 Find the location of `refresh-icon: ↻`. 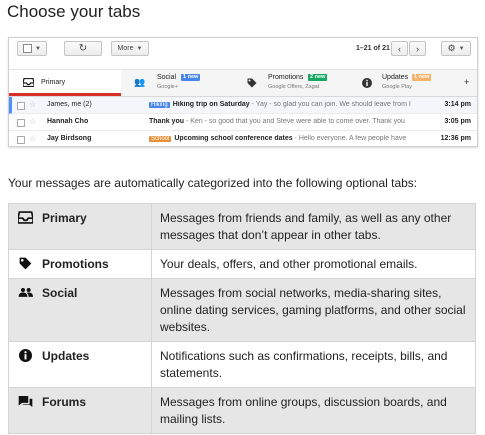

refresh-icon: ↻ is located at coordinates (83, 48).